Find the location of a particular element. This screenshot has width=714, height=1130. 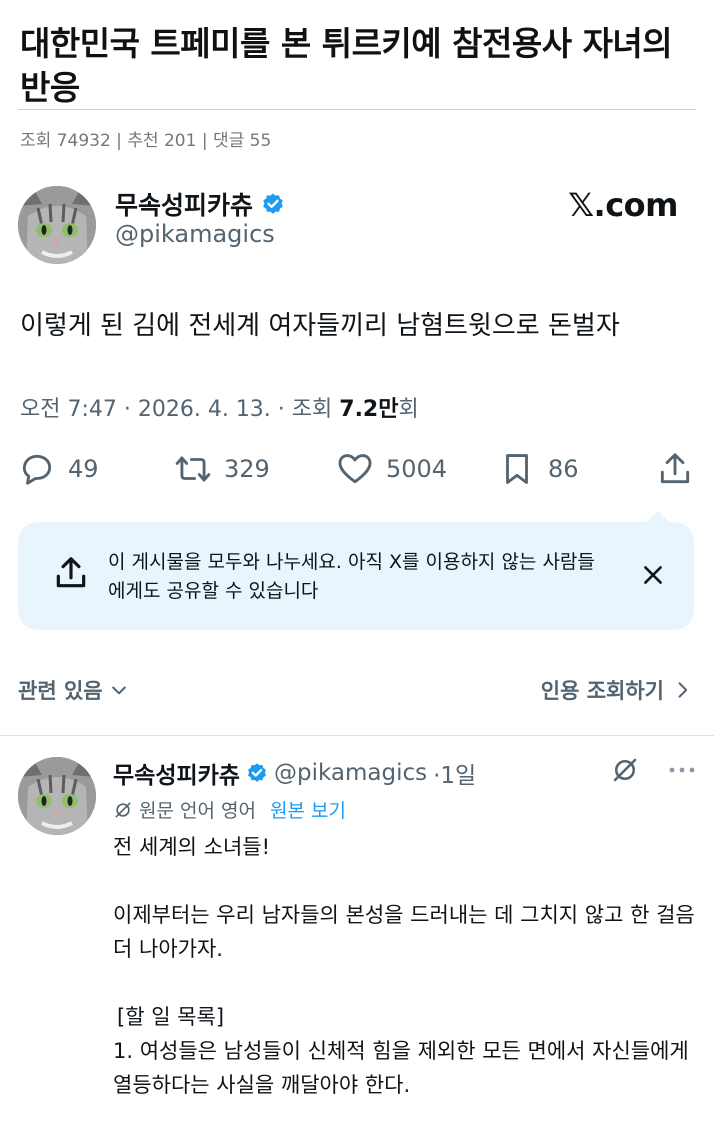

view-count: 7.2만 is located at coordinates (369, 409).